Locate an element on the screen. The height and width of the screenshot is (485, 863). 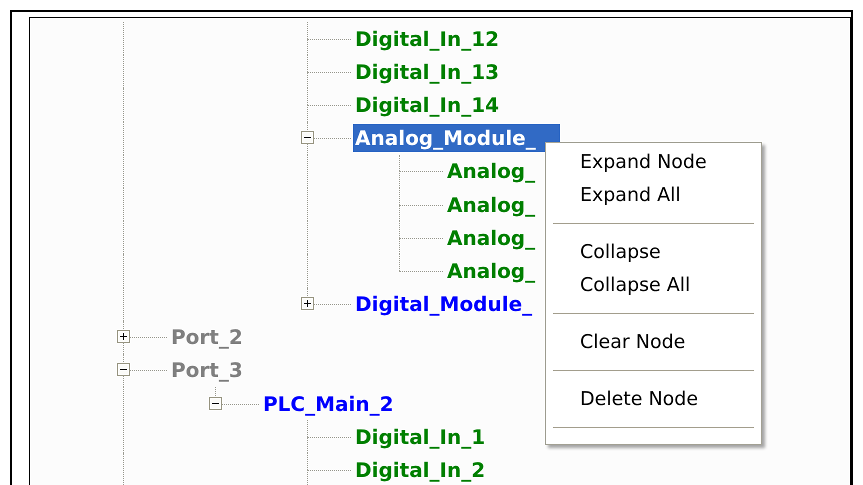
tree-item: Digital_In_2 is located at coordinates (420, 470).